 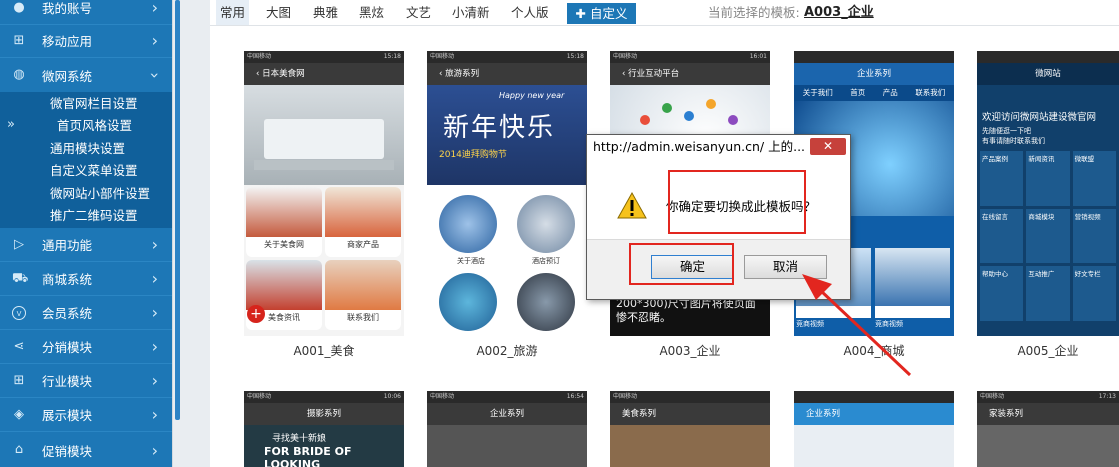 I want to click on store-icon: ⌂, so click(x=19, y=449).